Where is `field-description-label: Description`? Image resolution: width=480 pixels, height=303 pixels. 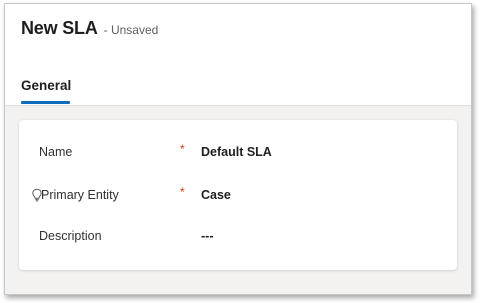 field-description-label: Description is located at coordinates (70, 236).